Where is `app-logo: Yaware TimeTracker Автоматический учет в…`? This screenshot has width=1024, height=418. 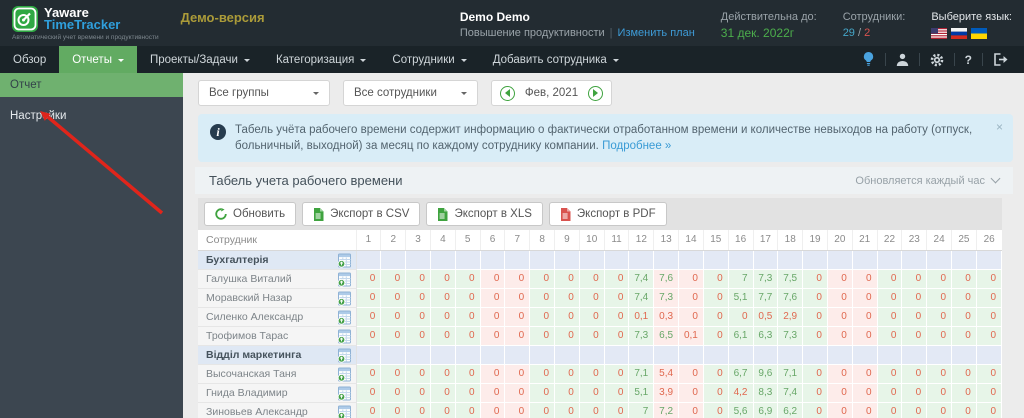 app-logo: Yaware TimeTracker Автоматический учет в… is located at coordinates (85, 23).